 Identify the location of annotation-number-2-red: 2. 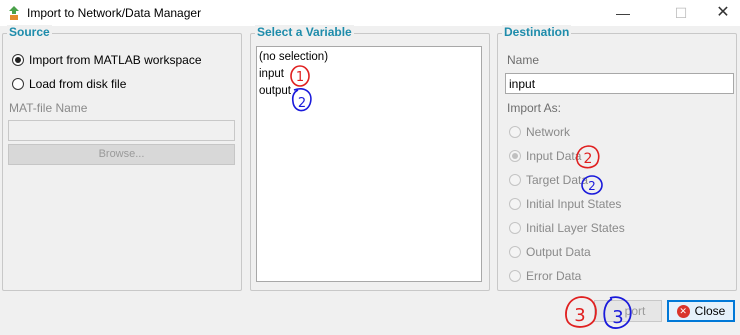
(588, 159).